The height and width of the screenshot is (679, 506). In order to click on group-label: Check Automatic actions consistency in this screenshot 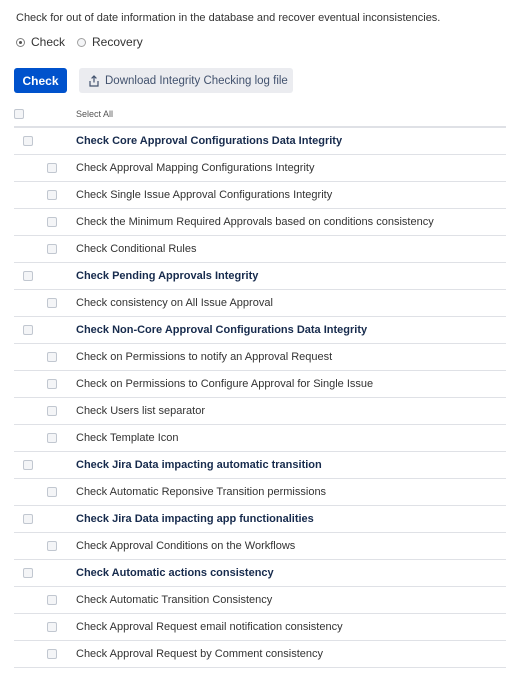, I will do `click(175, 573)`.